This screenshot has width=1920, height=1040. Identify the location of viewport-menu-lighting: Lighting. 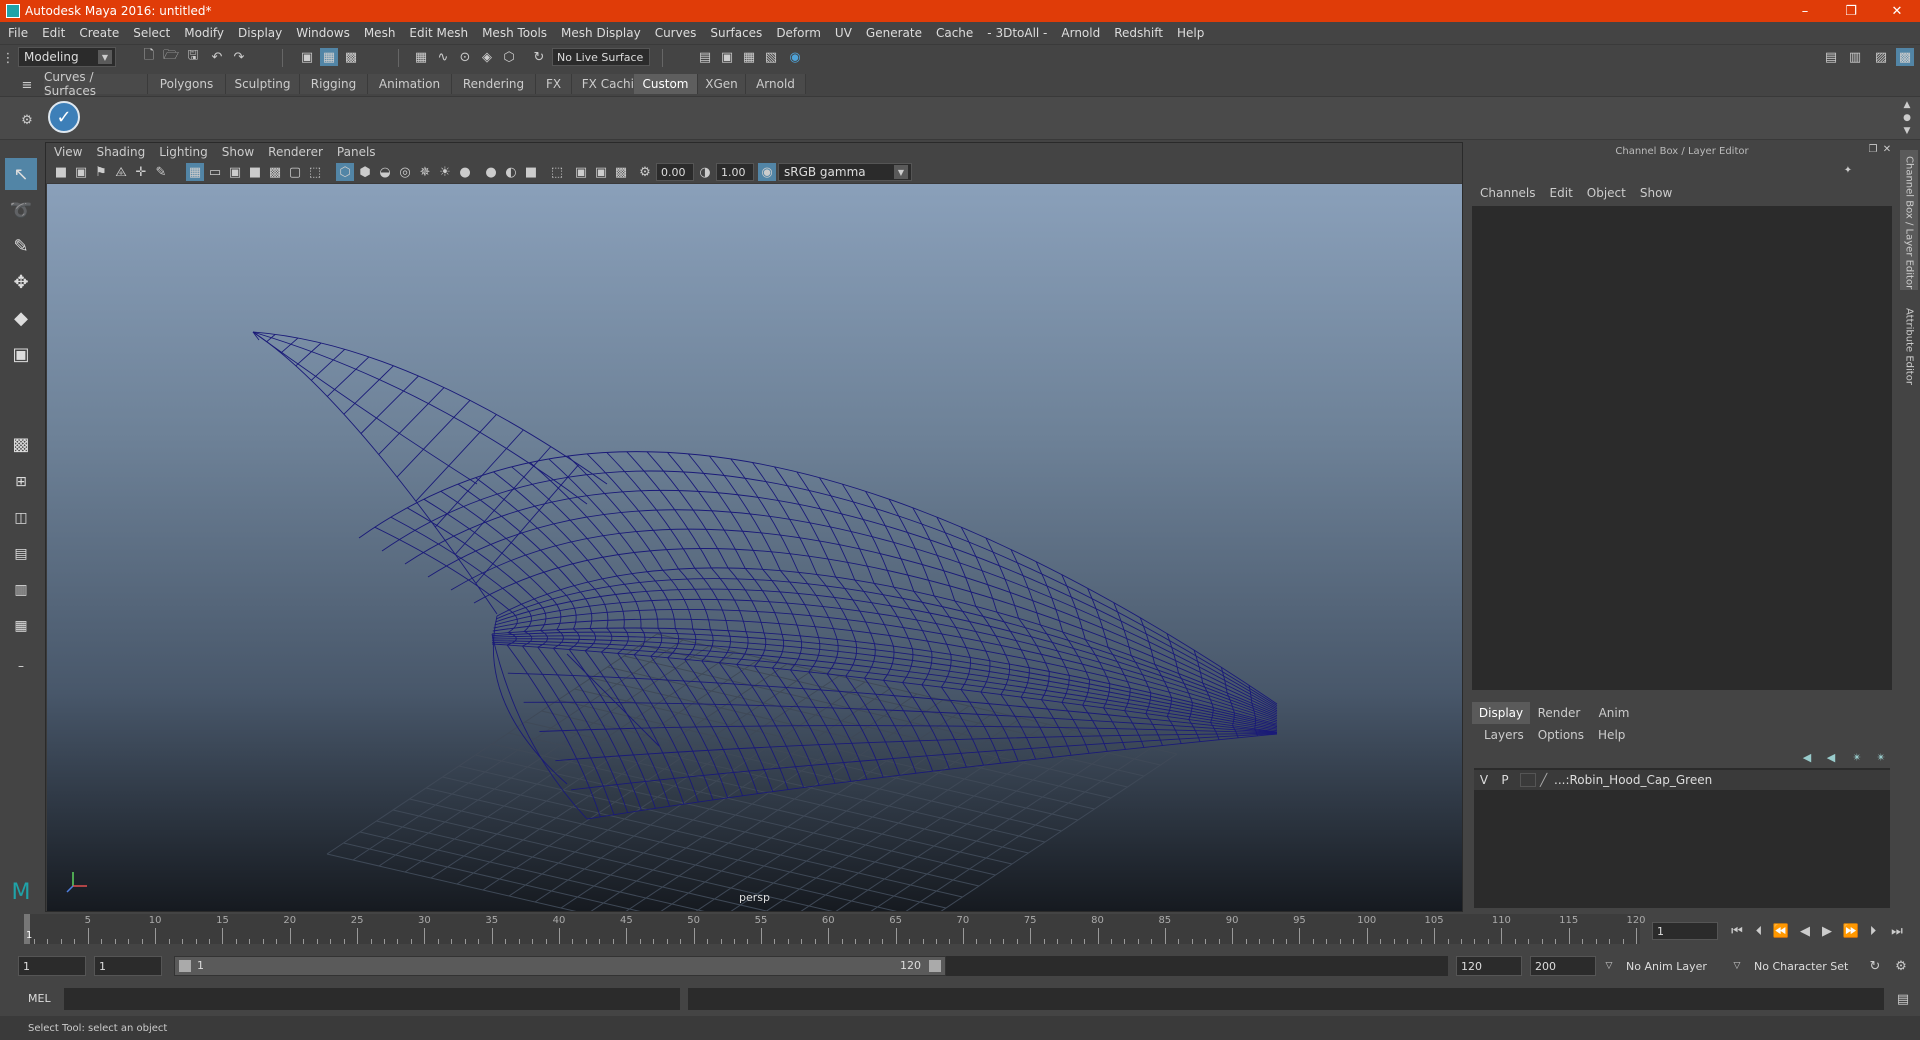
(183, 152).